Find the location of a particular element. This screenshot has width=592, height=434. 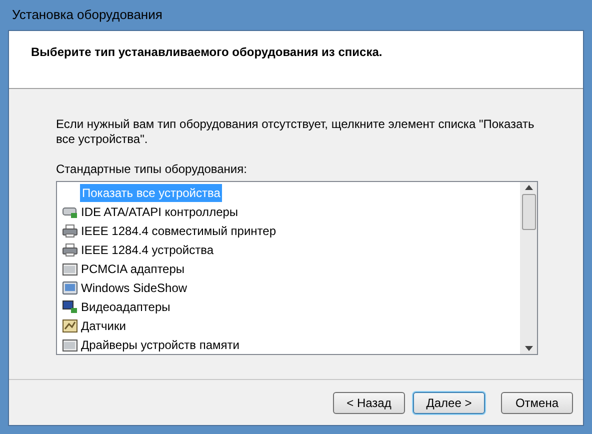

scroll-thumb is located at coordinates (529, 212).